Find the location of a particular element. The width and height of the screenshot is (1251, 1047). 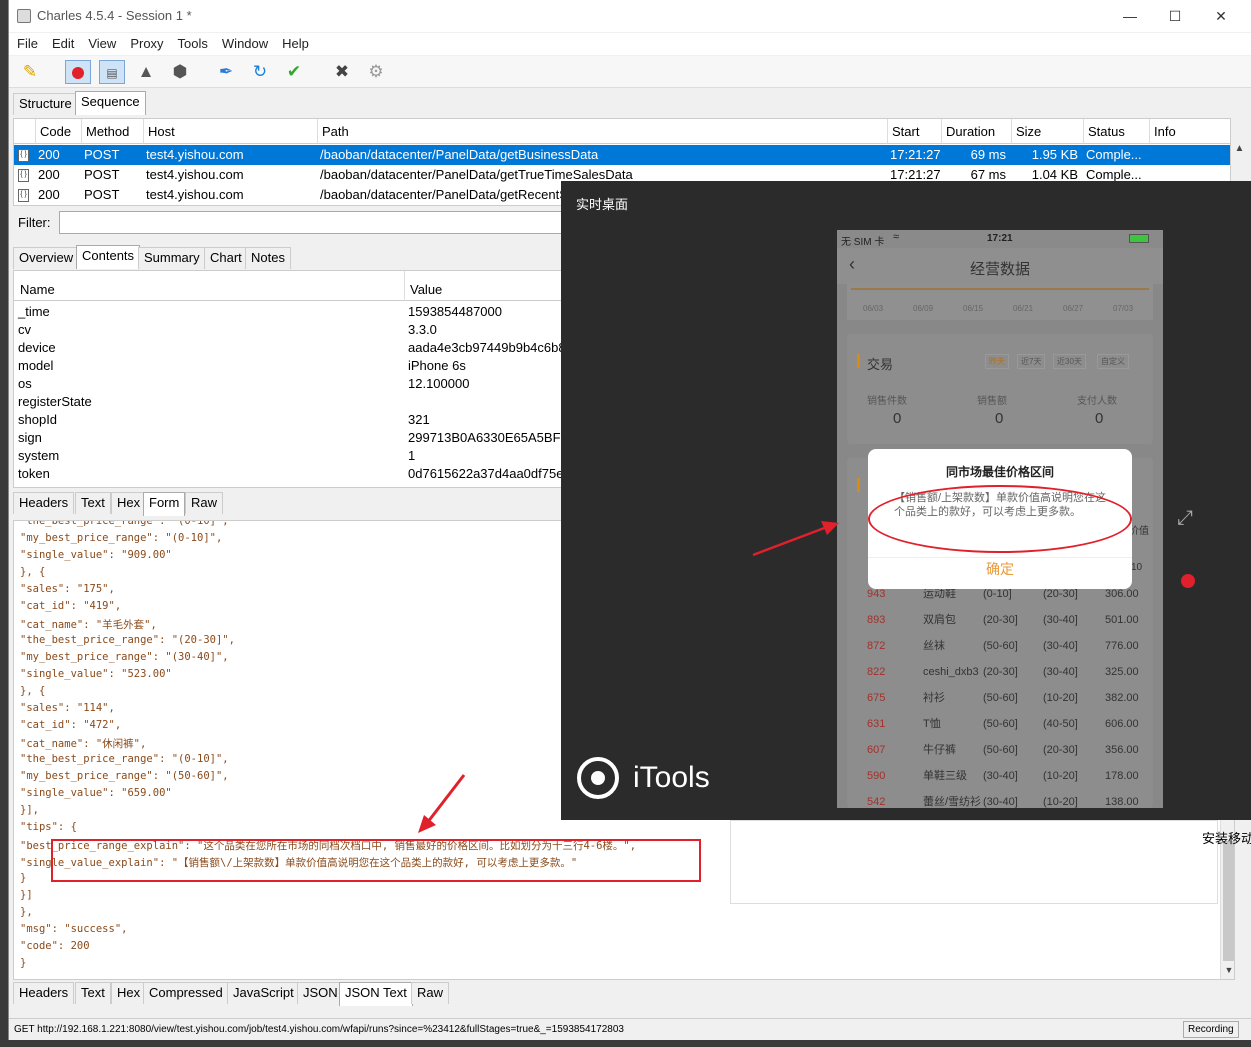

category-cell-best: (30-40] is located at coordinates (1000, 802).